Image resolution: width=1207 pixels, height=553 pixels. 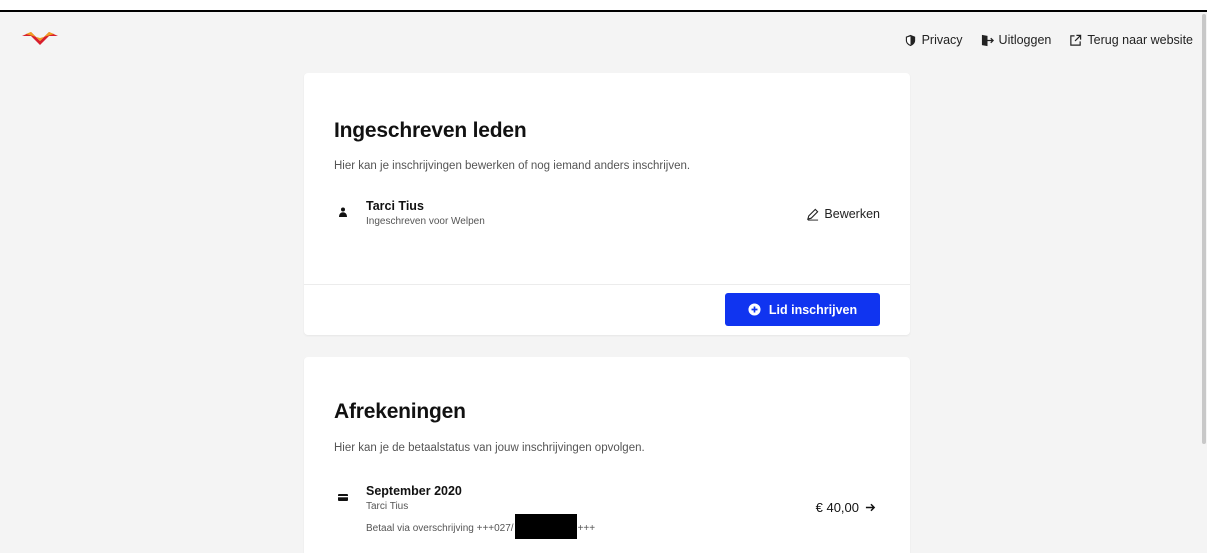 I want to click on member-status: Ingeschreven voor Welpen, so click(x=425, y=221).